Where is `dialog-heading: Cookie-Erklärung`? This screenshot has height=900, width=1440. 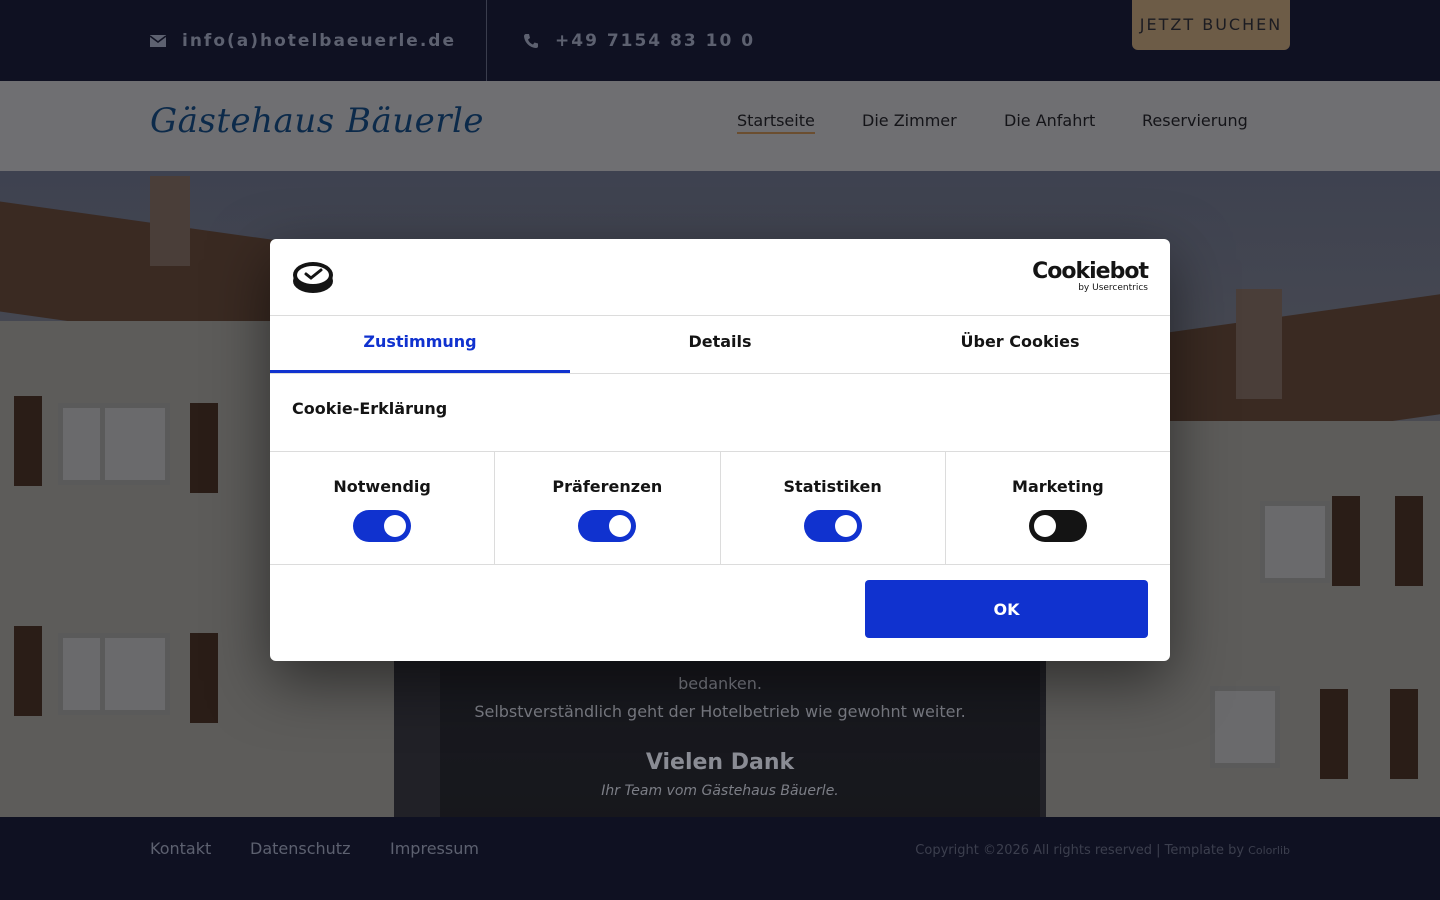
dialog-heading: Cookie-Erklärung is located at coordinates (370, 408).